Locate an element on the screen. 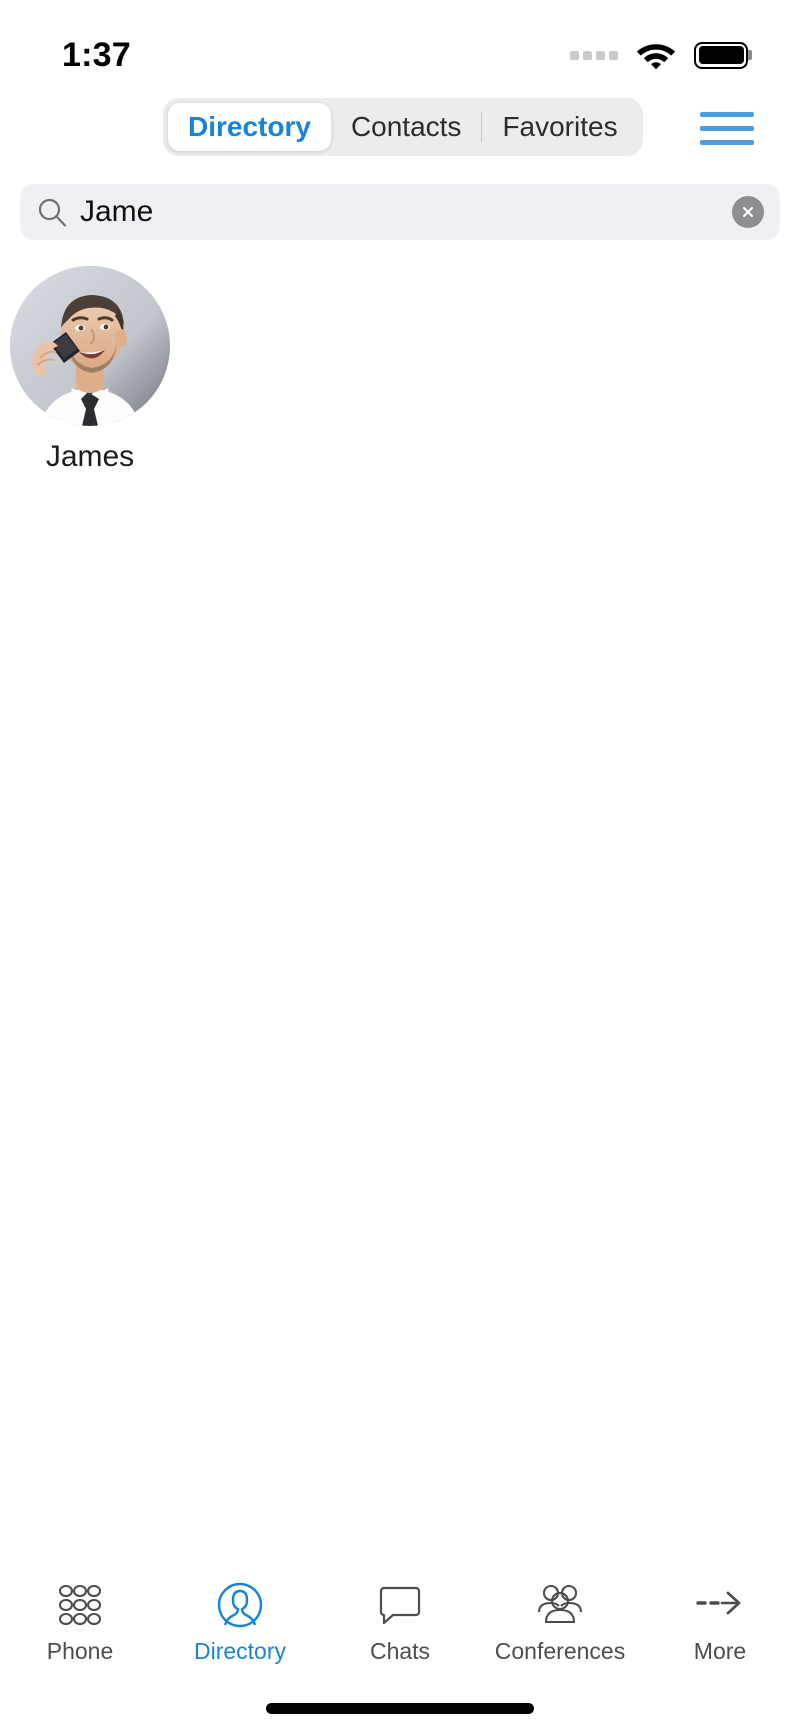 The image size is (800, 1731). tab-directory: Directory is located at coordinates (240, 1623).